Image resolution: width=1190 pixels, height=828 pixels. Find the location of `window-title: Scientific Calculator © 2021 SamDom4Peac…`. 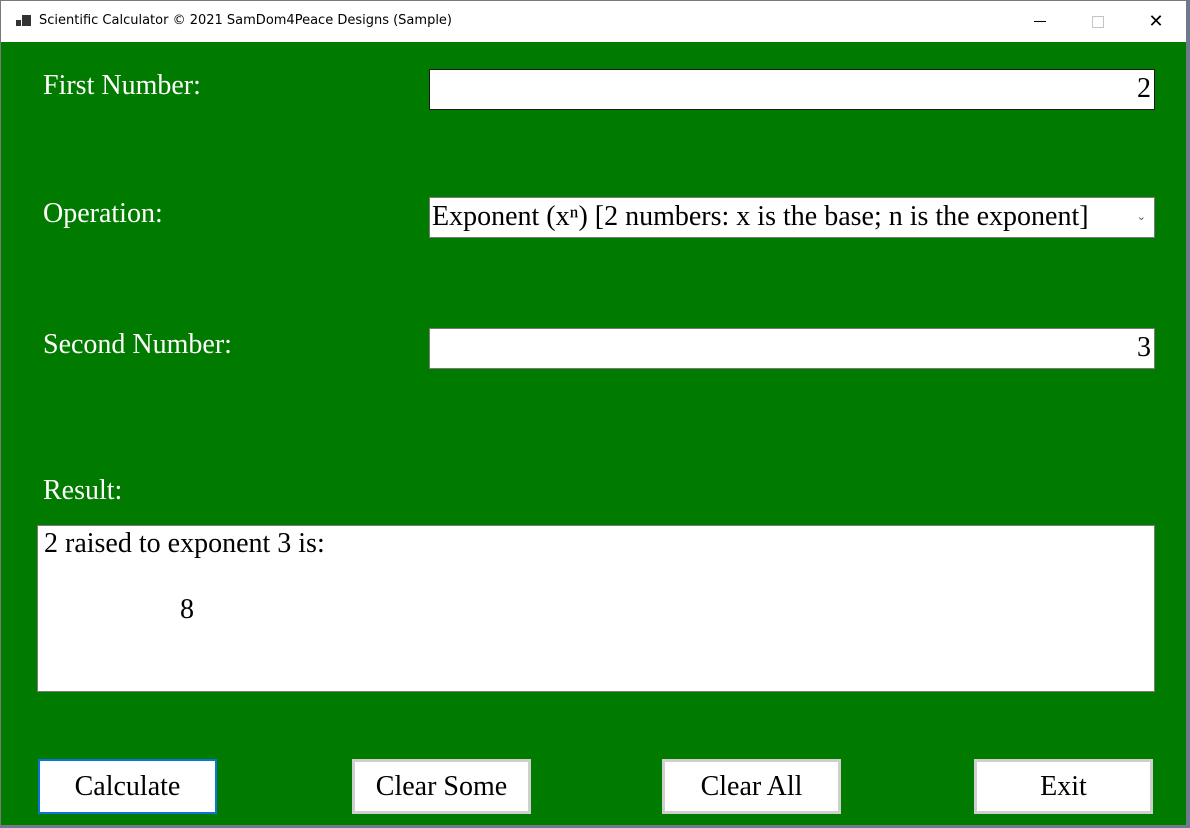

window-title: Scientific Calculator © 2021 SamDom4Peac… is located at coordinates (245, 20).